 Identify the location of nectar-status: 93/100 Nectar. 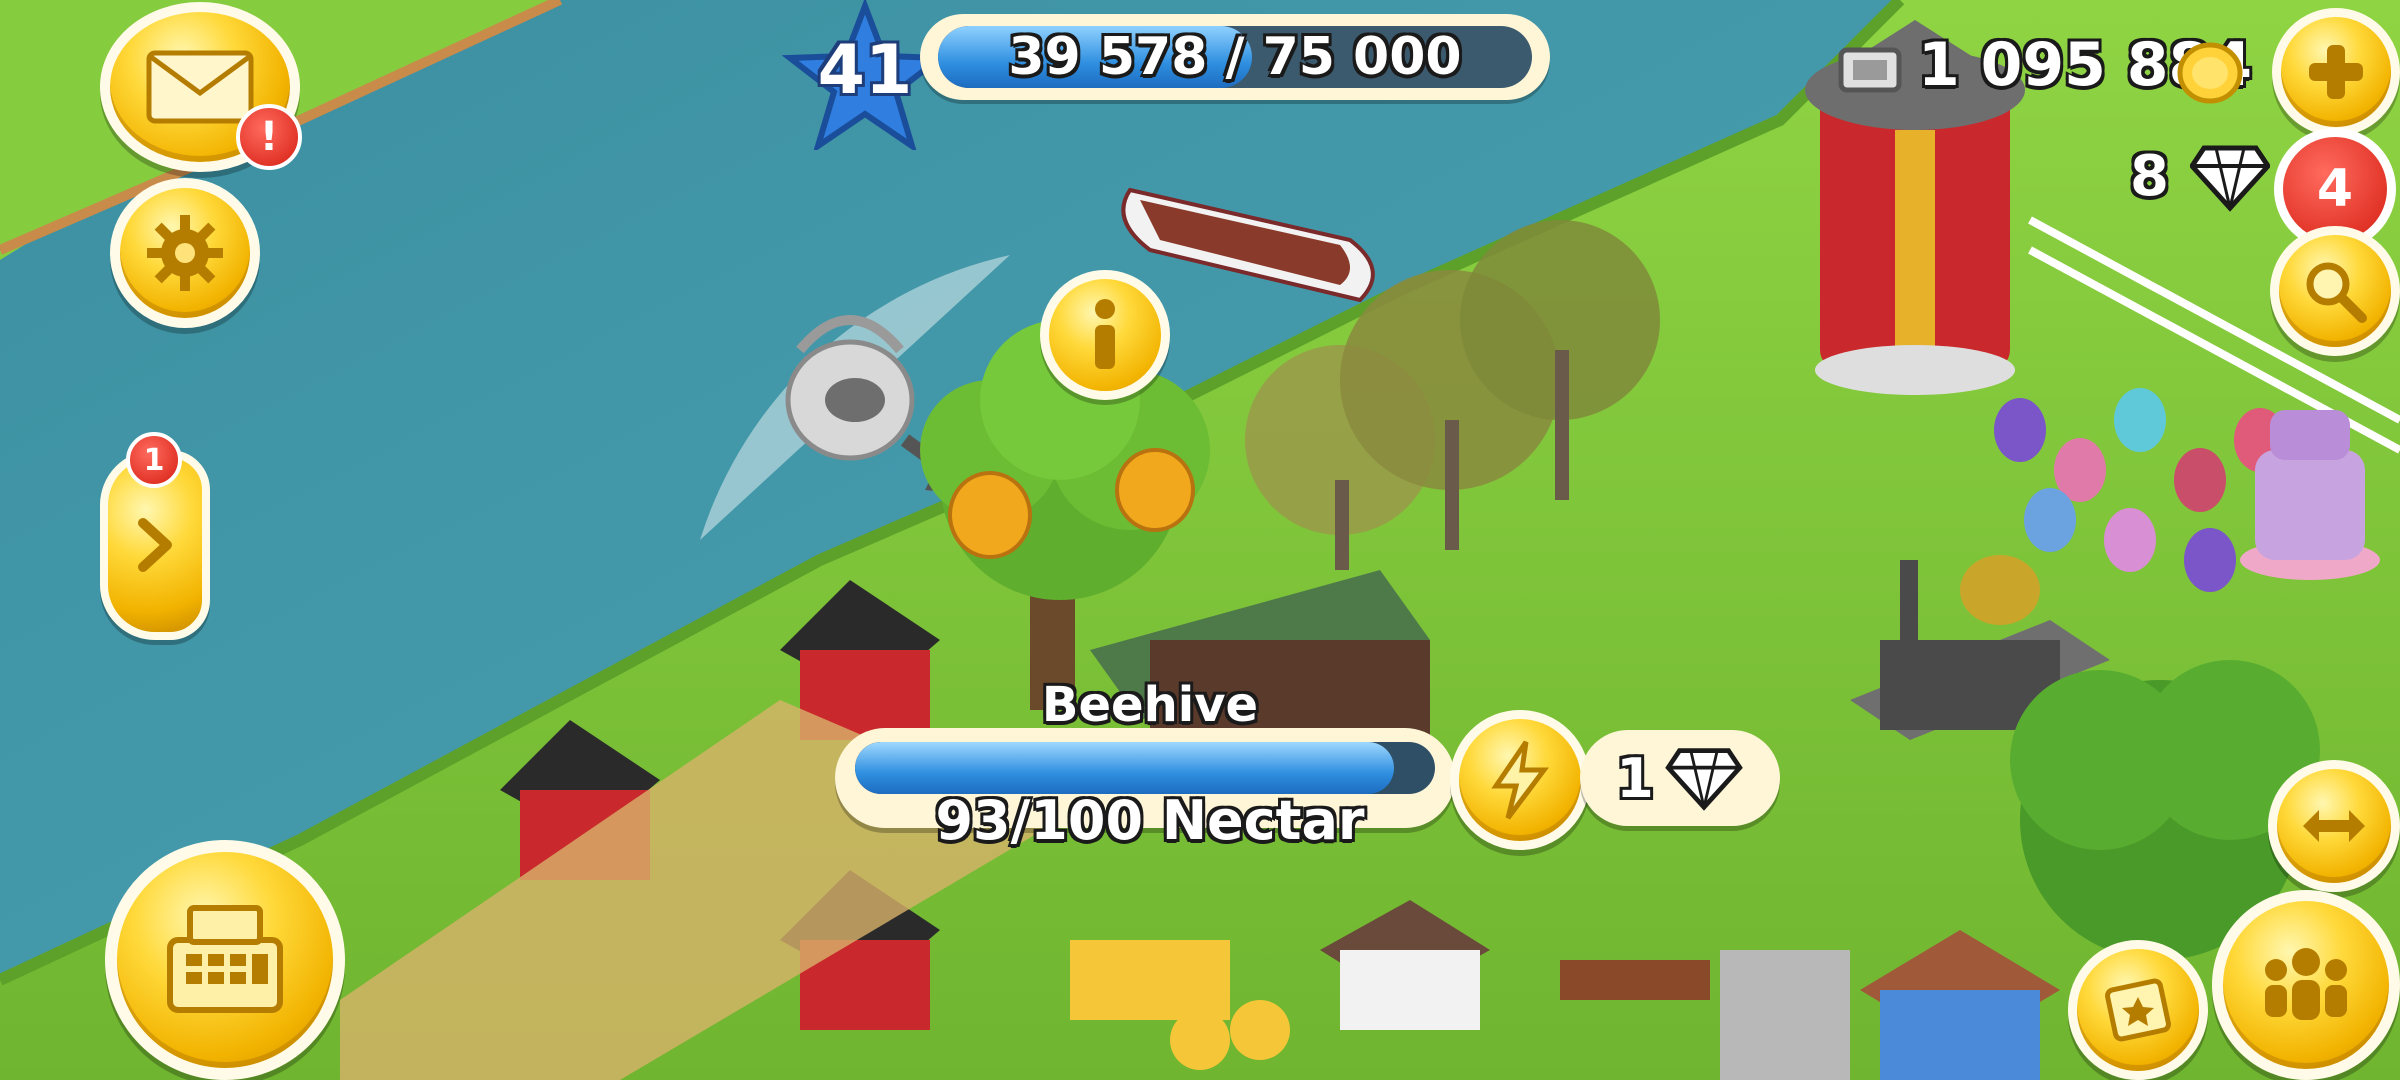
(1150, 820).